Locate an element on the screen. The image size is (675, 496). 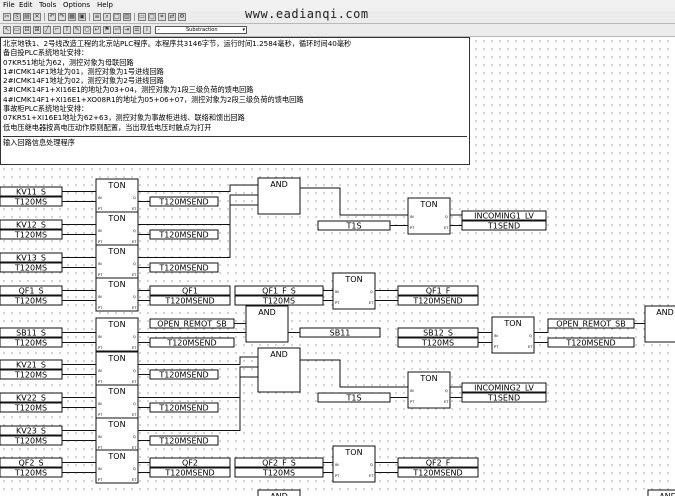
variable-box: SB12_S is located at coordinates (438, 332).